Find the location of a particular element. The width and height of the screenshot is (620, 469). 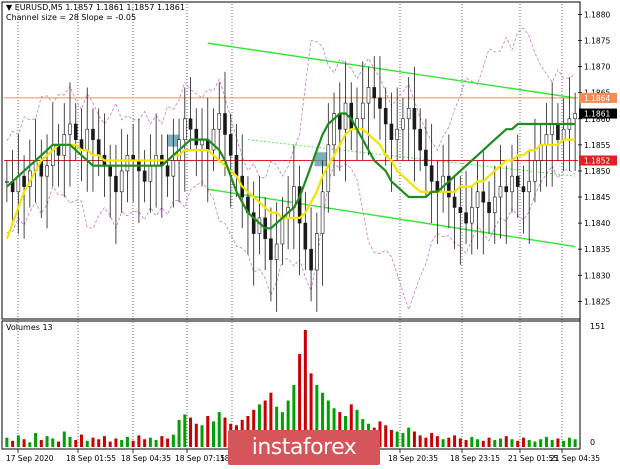

indicator-line: Channel size = 28 Slope = -0.05 is located at coordinates (71, 17).